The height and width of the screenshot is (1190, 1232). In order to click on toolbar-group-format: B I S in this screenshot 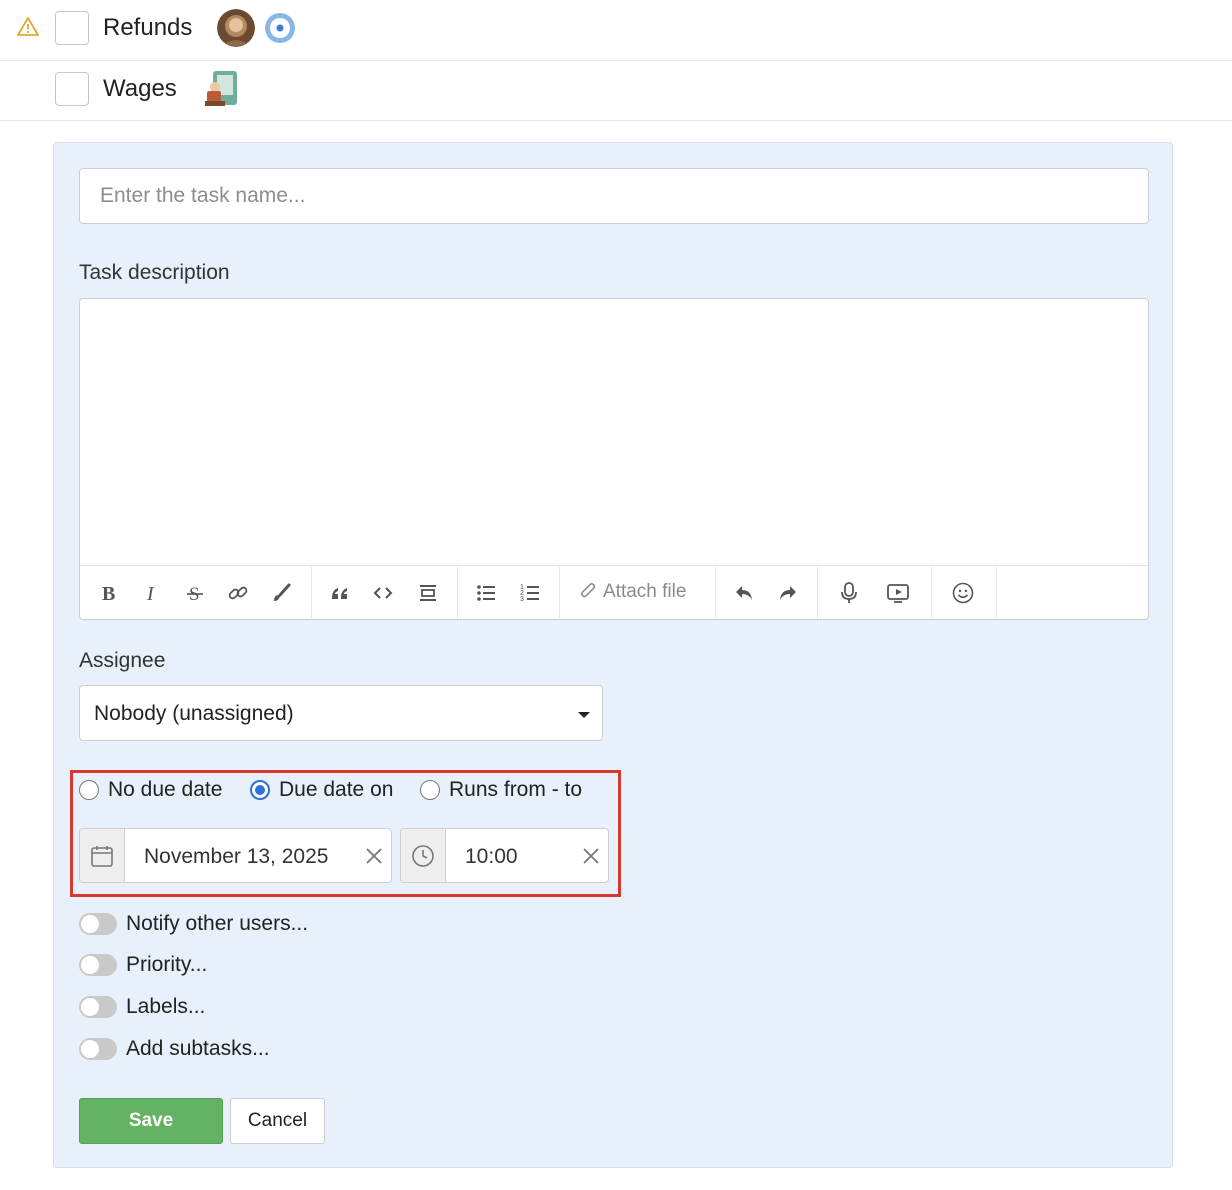, I will do `click(196, 592)`.